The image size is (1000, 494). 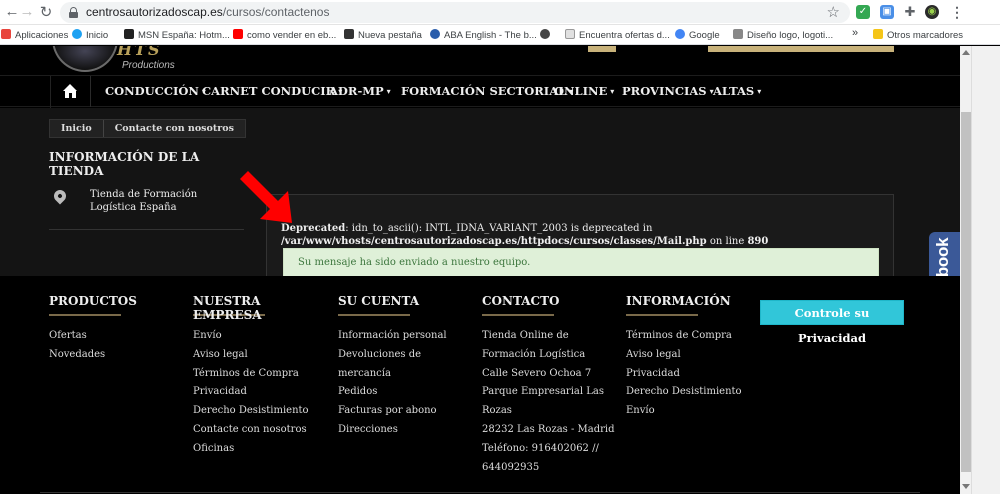 What do you see at coordinates (263, 449) in the screenshot?
I see `footer-link: Oficinas` at bounding box center [263, 449].